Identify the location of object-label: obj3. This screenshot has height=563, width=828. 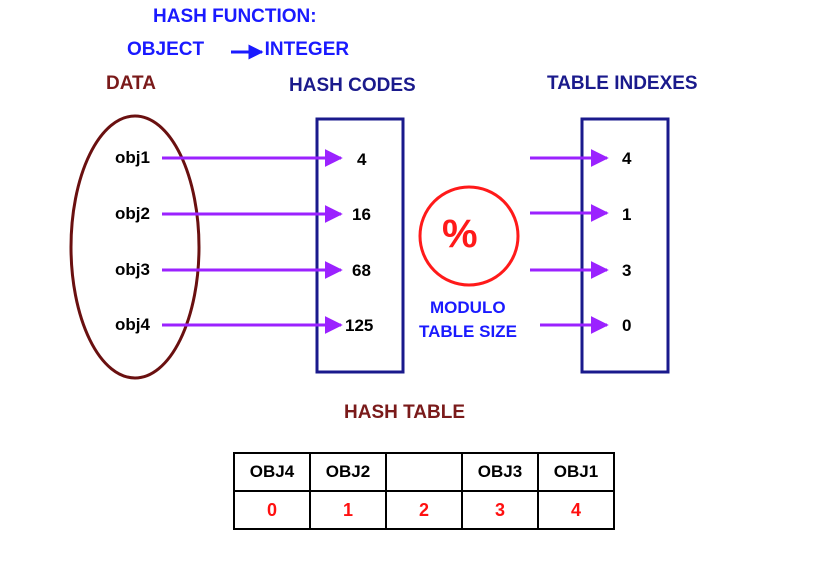
(132, 269).